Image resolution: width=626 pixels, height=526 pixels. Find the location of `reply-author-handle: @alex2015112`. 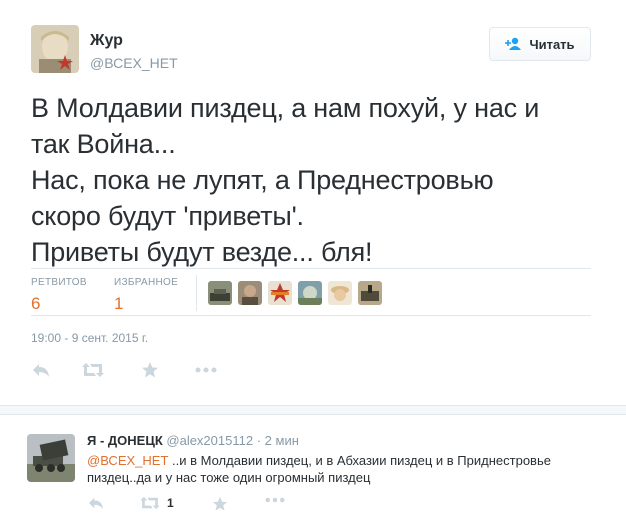

reply-author-handle: @alex2015112 is located at coordinates (209, 440).